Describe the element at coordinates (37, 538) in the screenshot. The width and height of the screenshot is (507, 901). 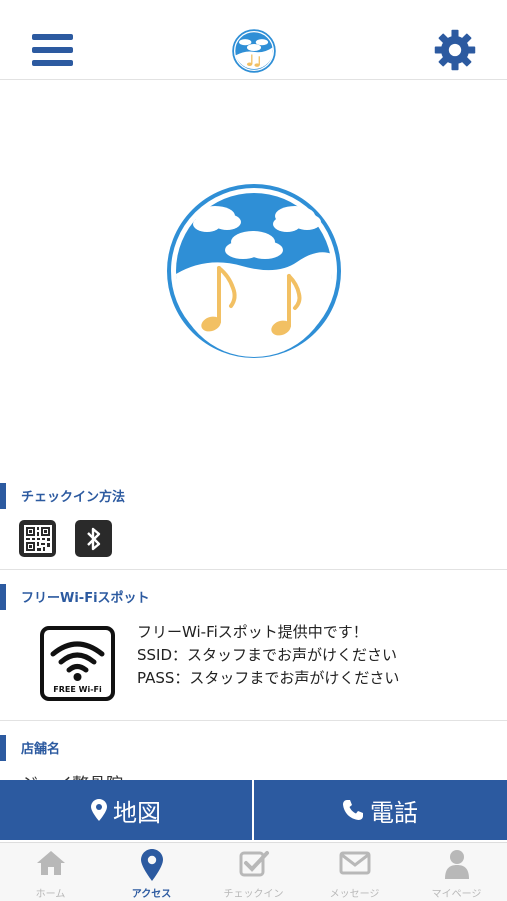
I see `qr-code-icon` at that location.